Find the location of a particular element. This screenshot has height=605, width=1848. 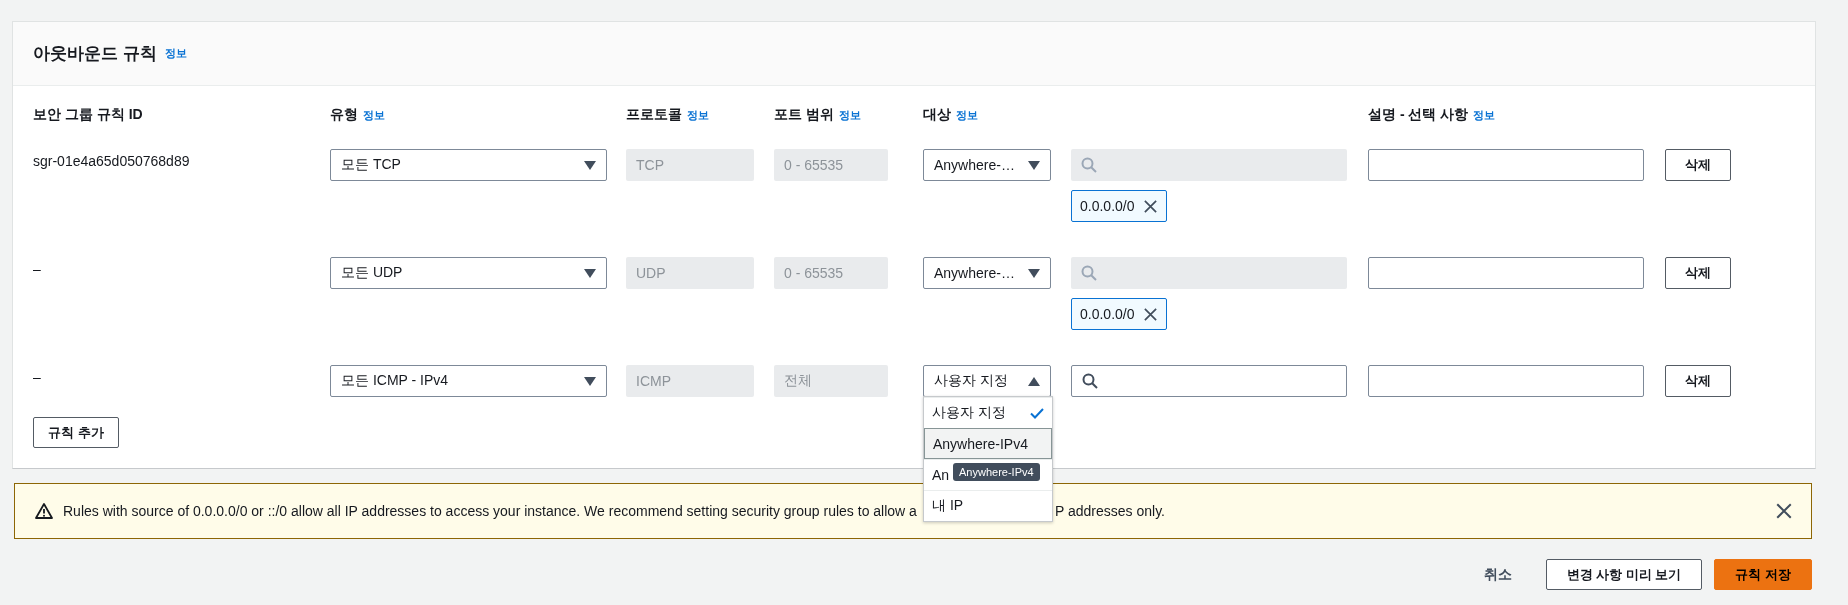

tooltip: Anywhere-IPv4 is located at coordinates (996, 472).